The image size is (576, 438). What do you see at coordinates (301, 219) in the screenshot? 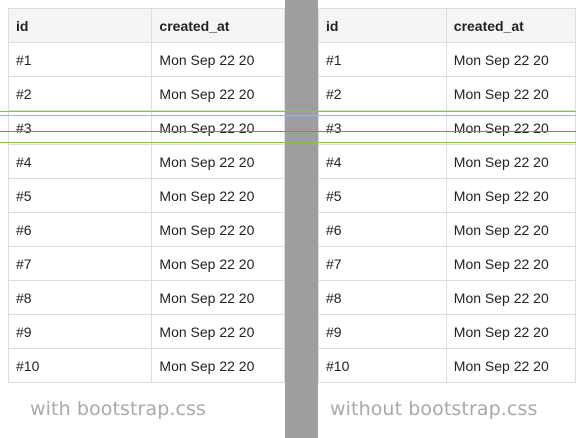
I see `panel-divider` at bounding box center [301, 219].